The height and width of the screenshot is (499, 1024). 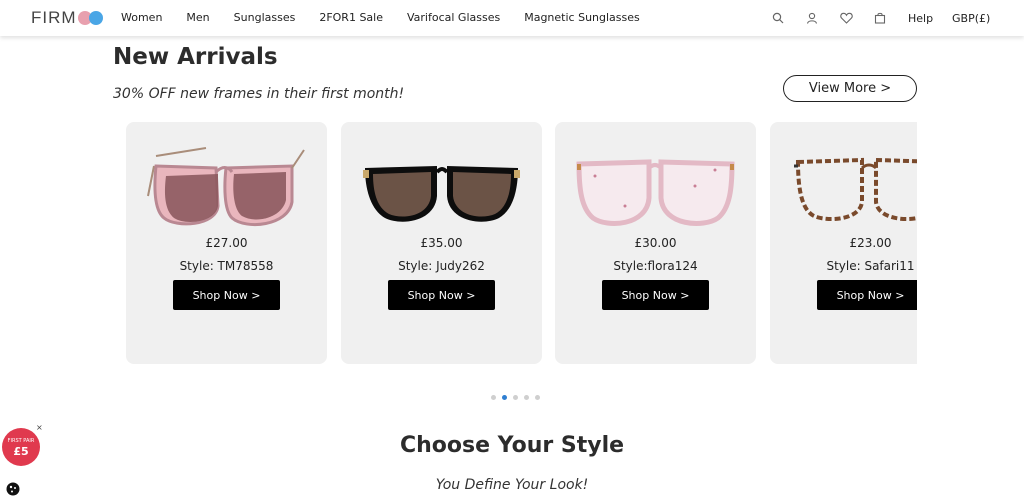 What do you see at coordinates (453, 17) in the screenshot?
I see `nav-varifocal-glasses: Varifocal Glasses` at bounding box center [453, 17].